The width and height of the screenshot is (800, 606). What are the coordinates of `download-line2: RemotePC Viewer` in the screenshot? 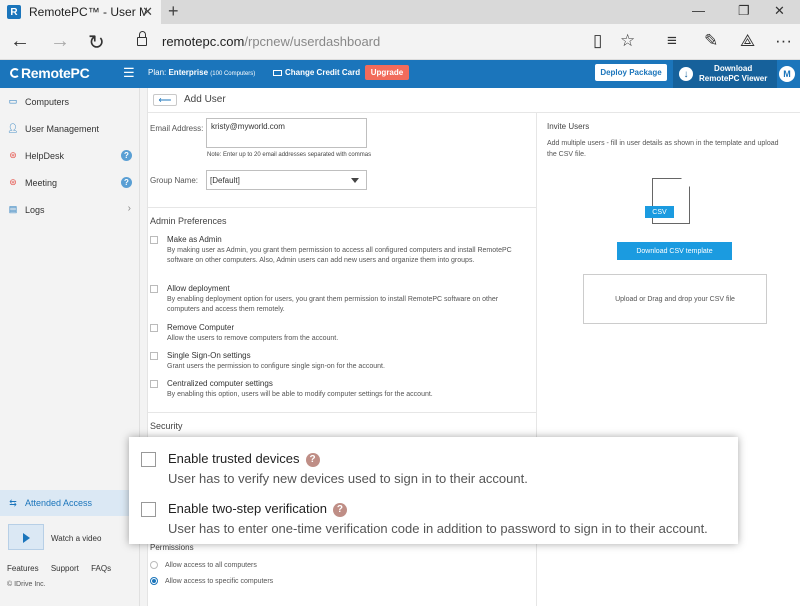 It's located at (733, 78).